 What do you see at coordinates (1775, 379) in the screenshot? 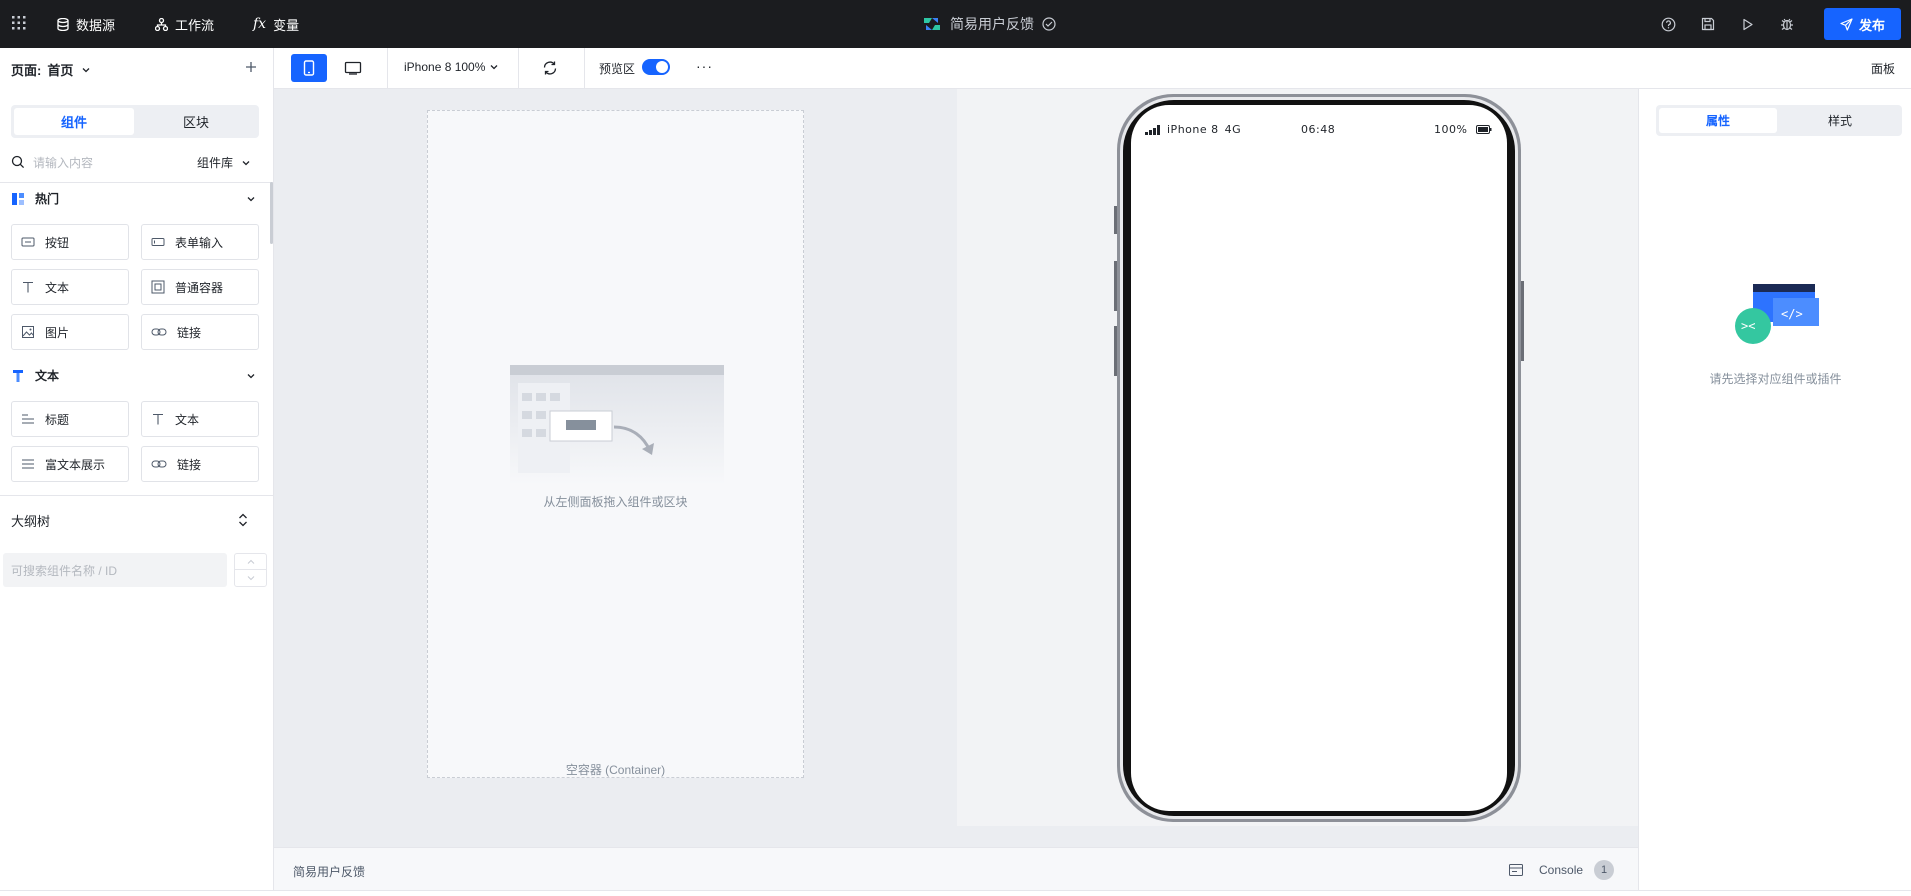
I see `empty-selection-hint: 请先选择对应组件或插件` at bounding box center [1775, 379].